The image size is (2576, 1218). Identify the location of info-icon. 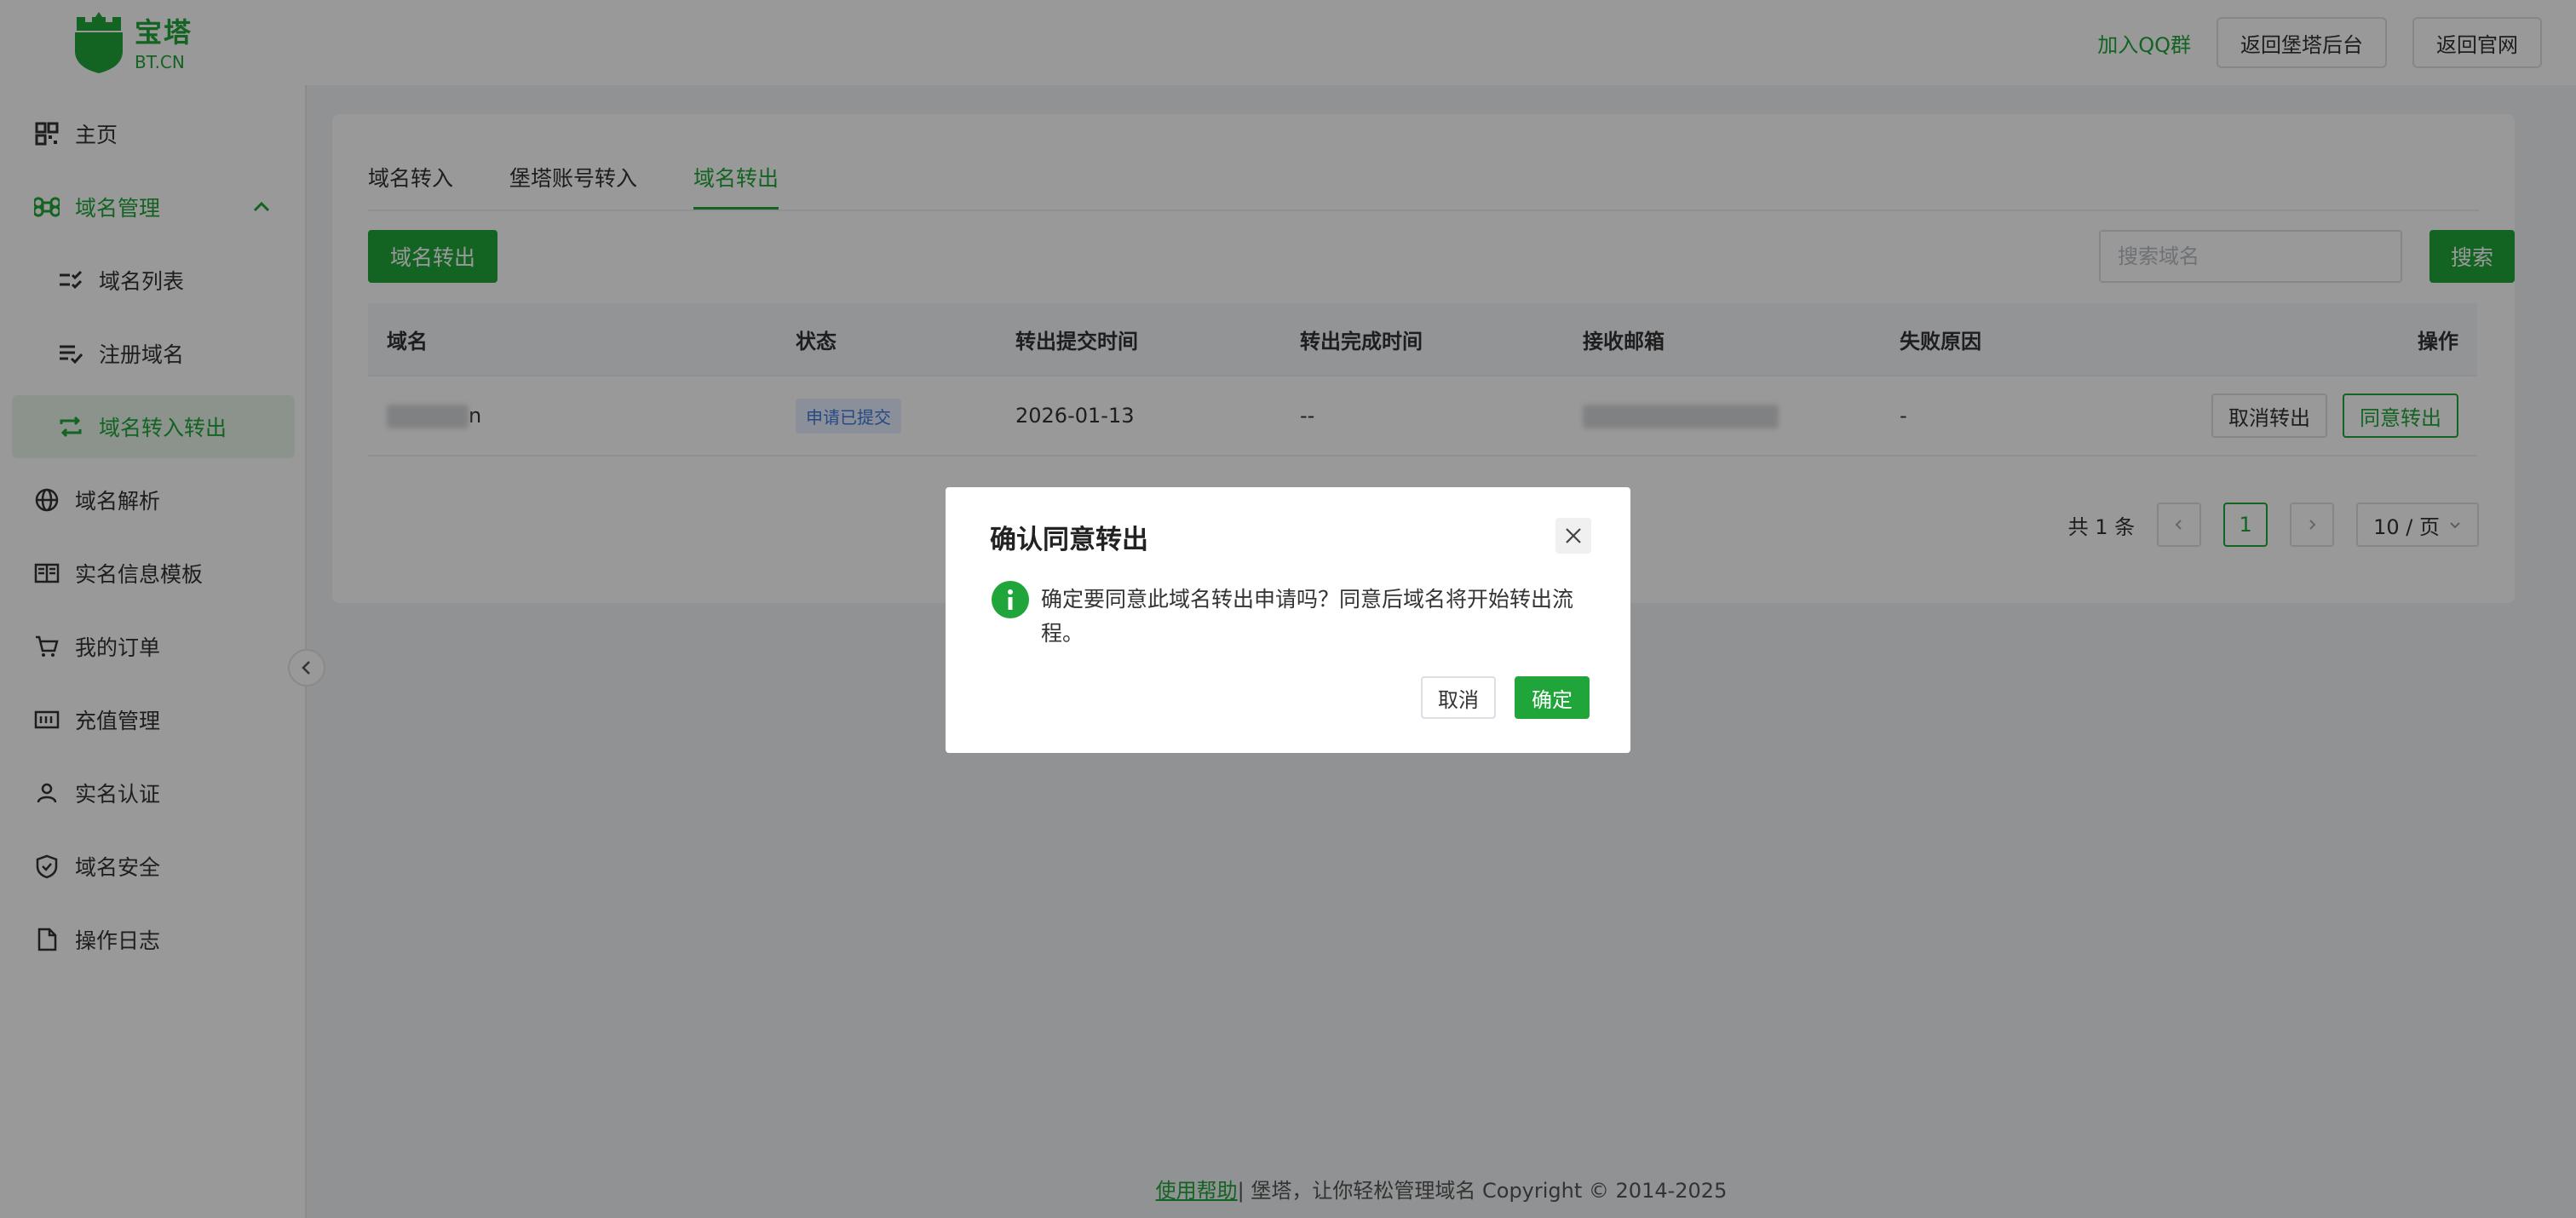
(1011, 599).